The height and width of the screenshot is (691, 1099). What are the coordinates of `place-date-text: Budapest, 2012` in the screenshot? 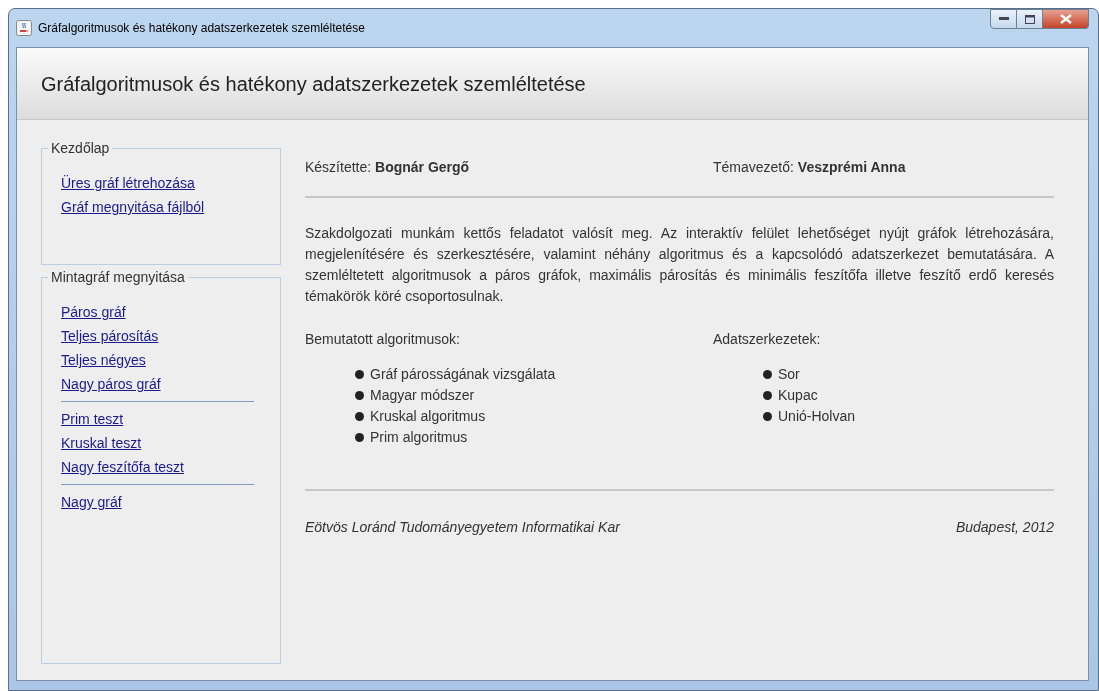 It's located at (1004, 527).